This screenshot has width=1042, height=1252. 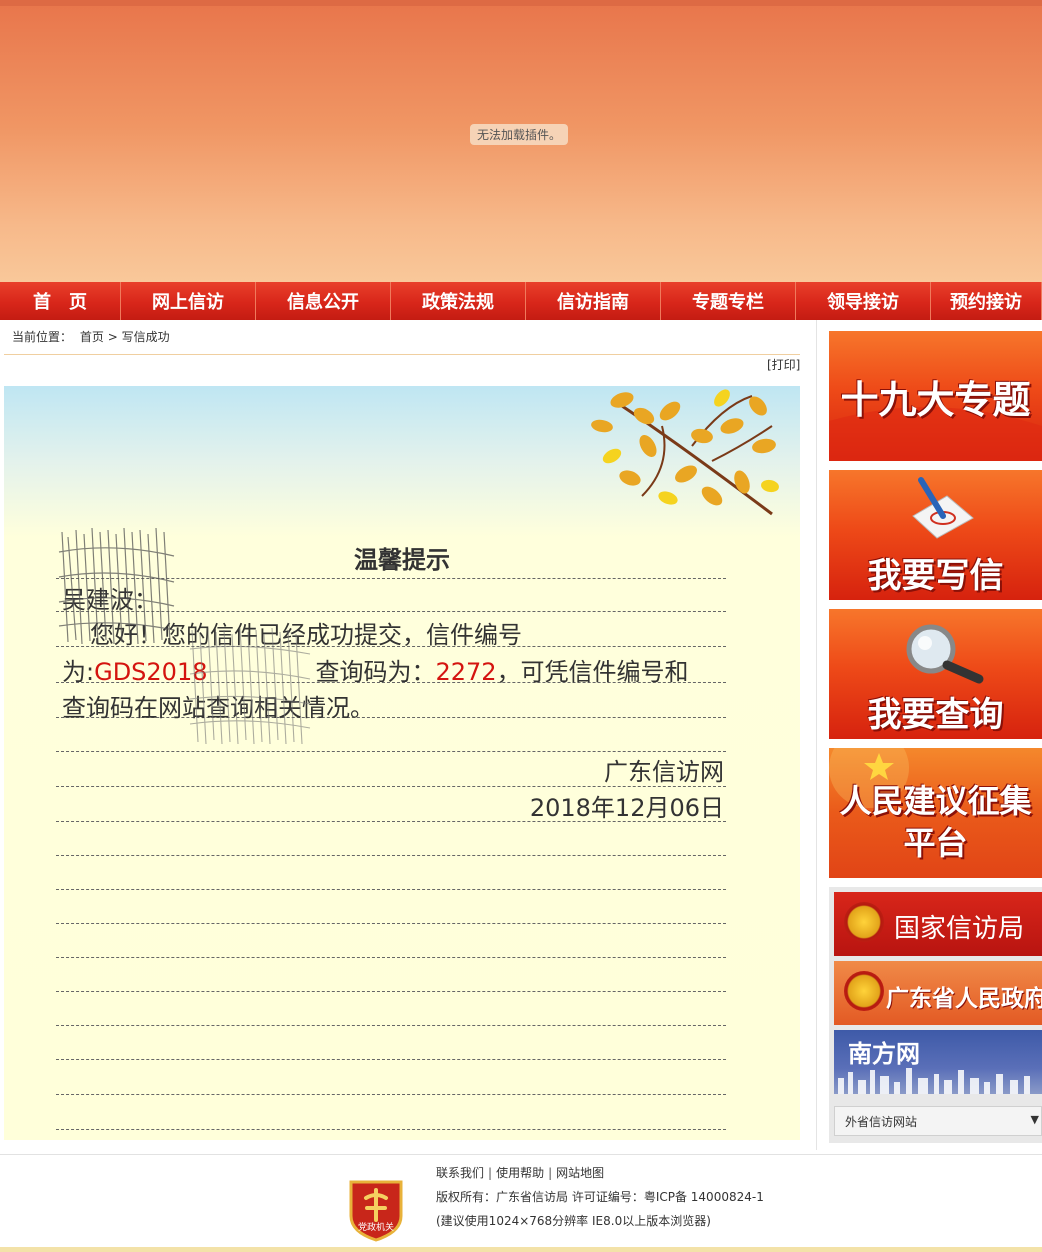 What do you see at coordinates (580, 1173) in the screenshot?
I see `footer-link-sitemap: 网站地图` at bounding box center [580, 1173].